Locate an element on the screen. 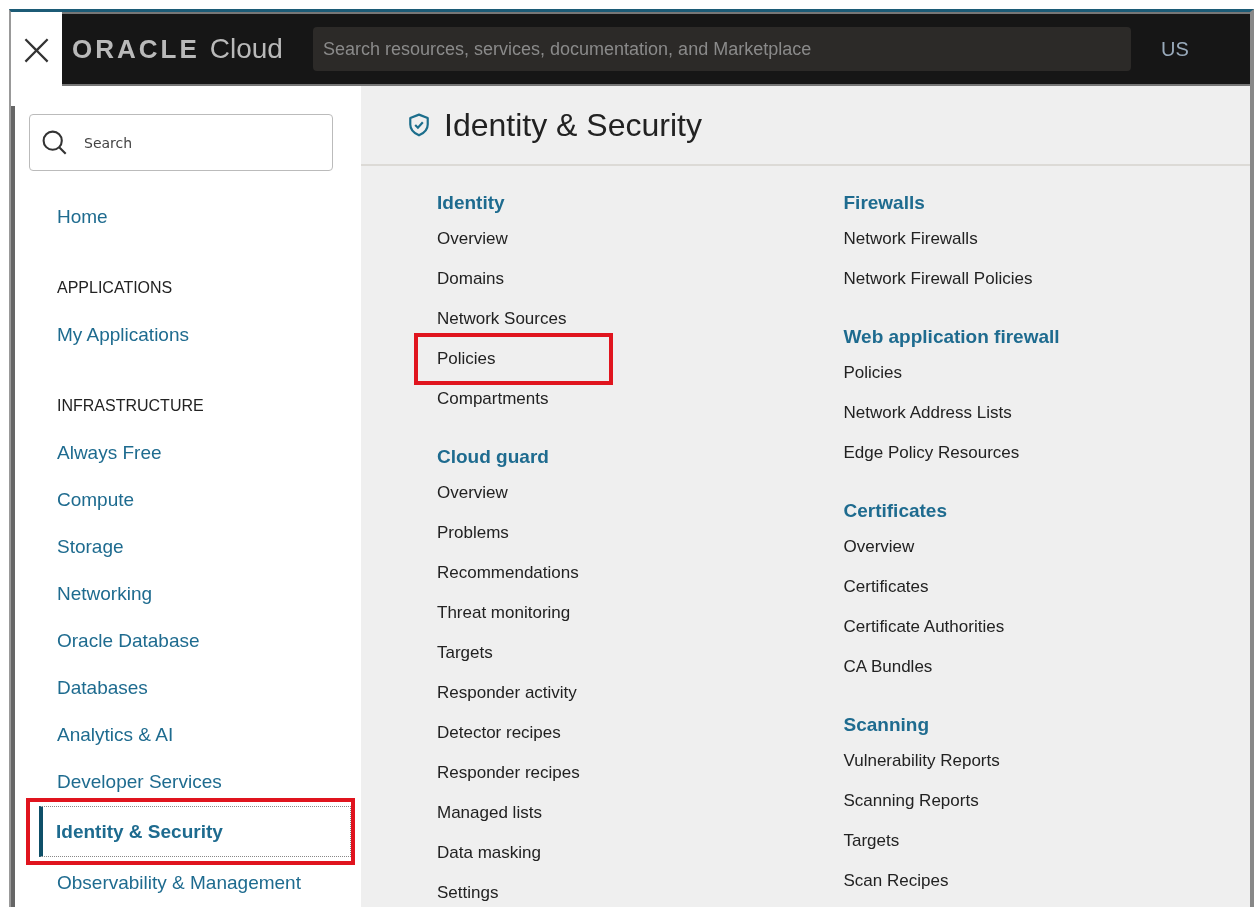  menu-link: Data masking is located at coordinates (489, 853).